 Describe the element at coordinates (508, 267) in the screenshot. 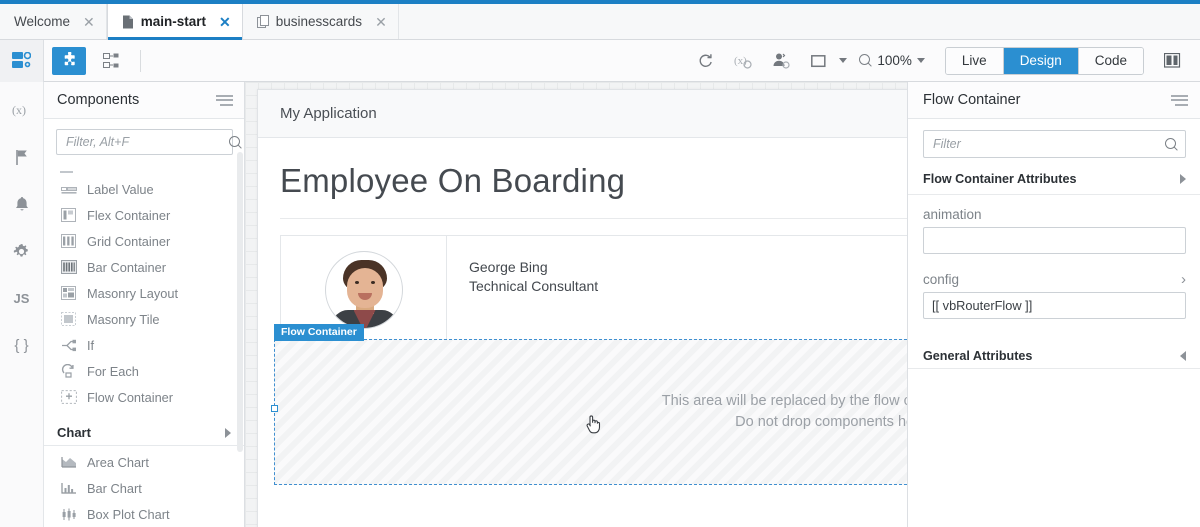

I see `employee-name: George Bing` at that location.